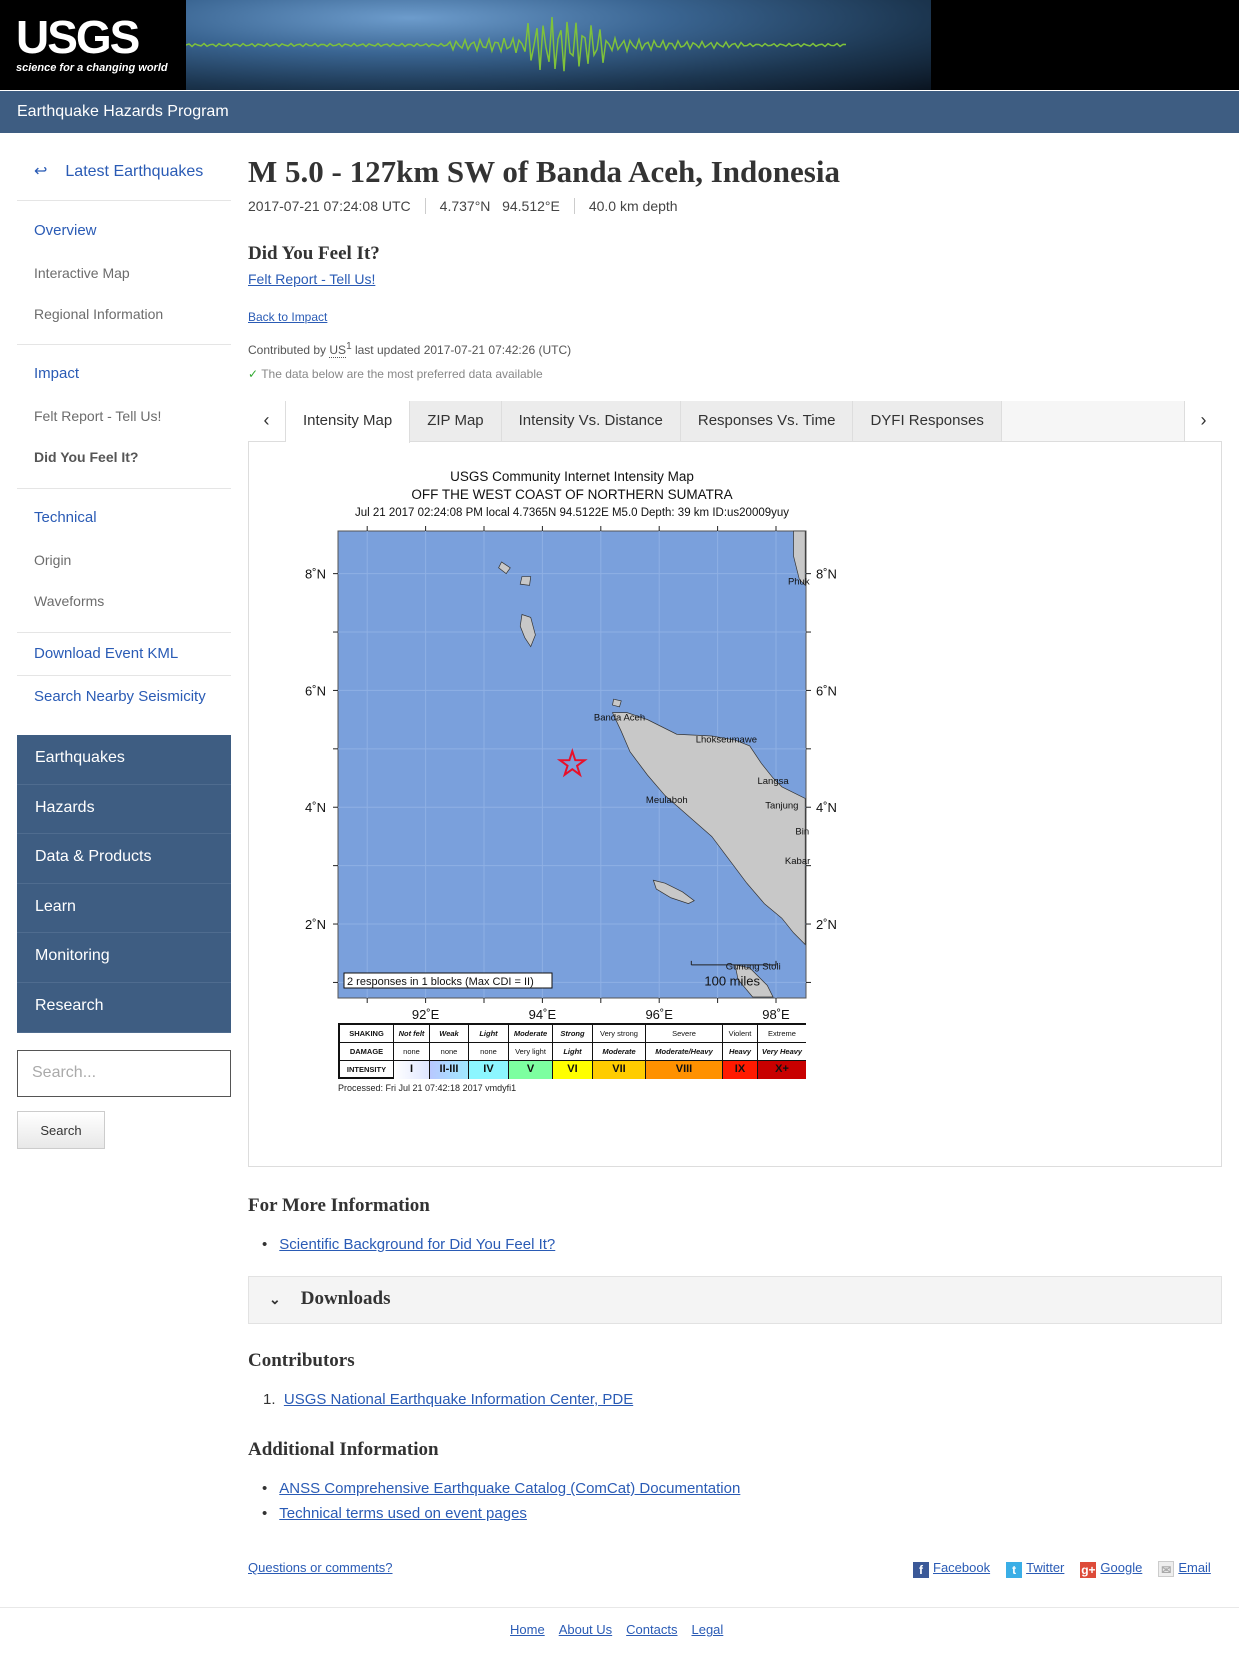  I want to click on legend-intensity-cell: V, so click(531, 1070).